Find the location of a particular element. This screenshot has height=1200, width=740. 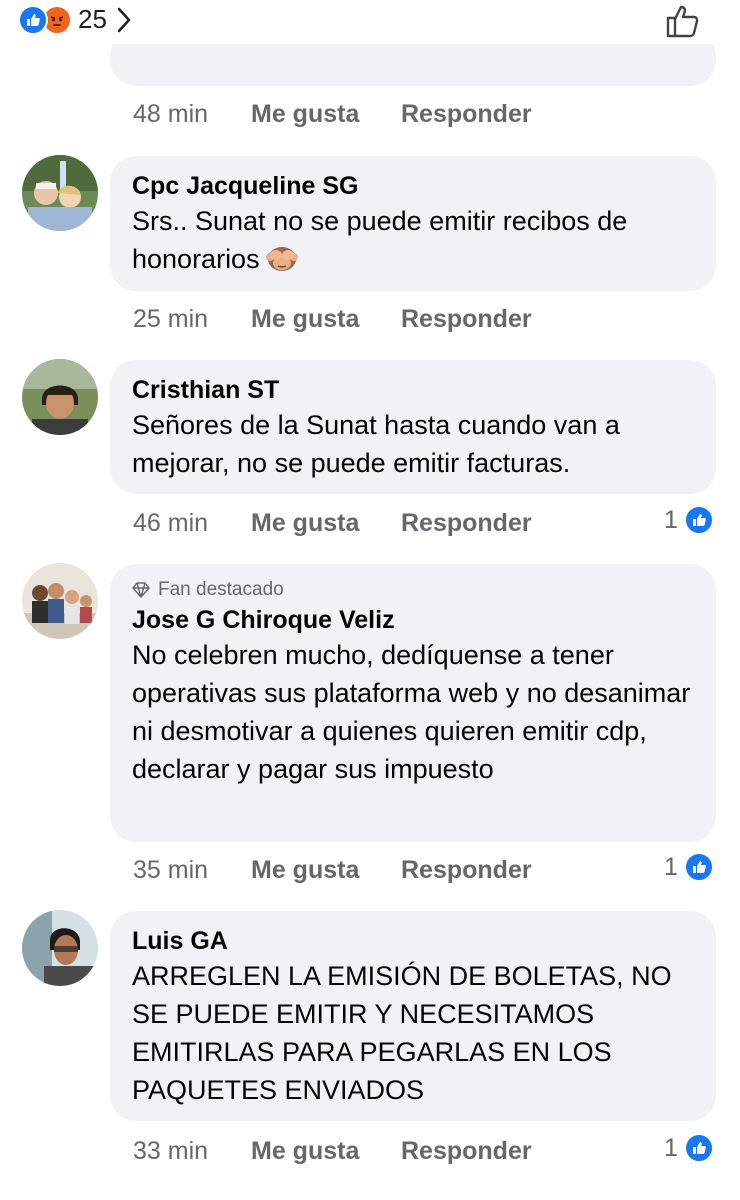

comment-author: Cpc Jacqueline SG is located at coordinates (413, 186).